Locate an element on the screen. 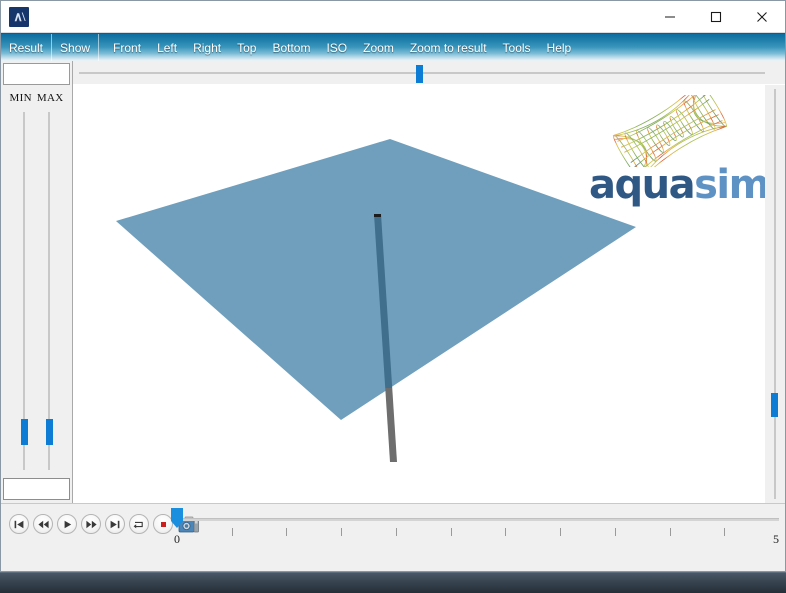 The height and width of the screenshot is (593, 786). window-controls is located at coordinates (716, 17).